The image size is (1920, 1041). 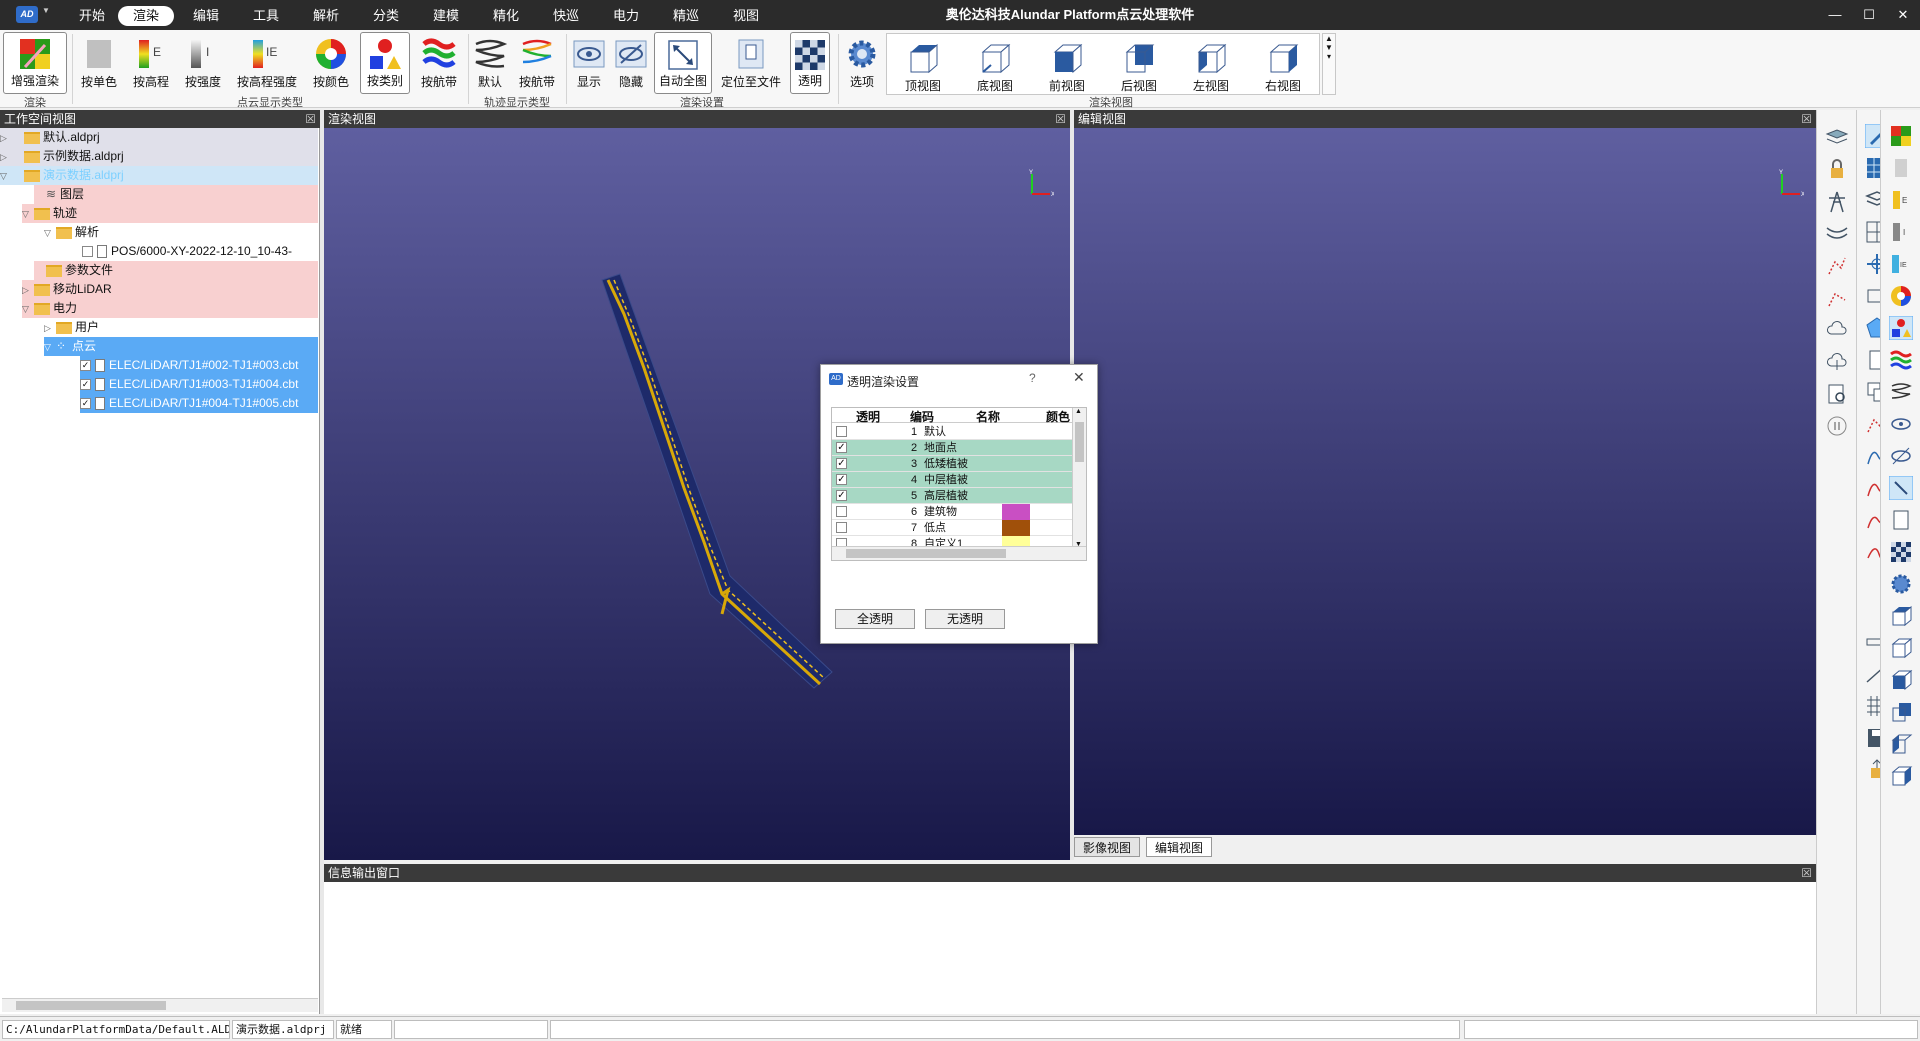 I want to click on enhanced-render-button: 增强渲染, so click(x=35, y=63).